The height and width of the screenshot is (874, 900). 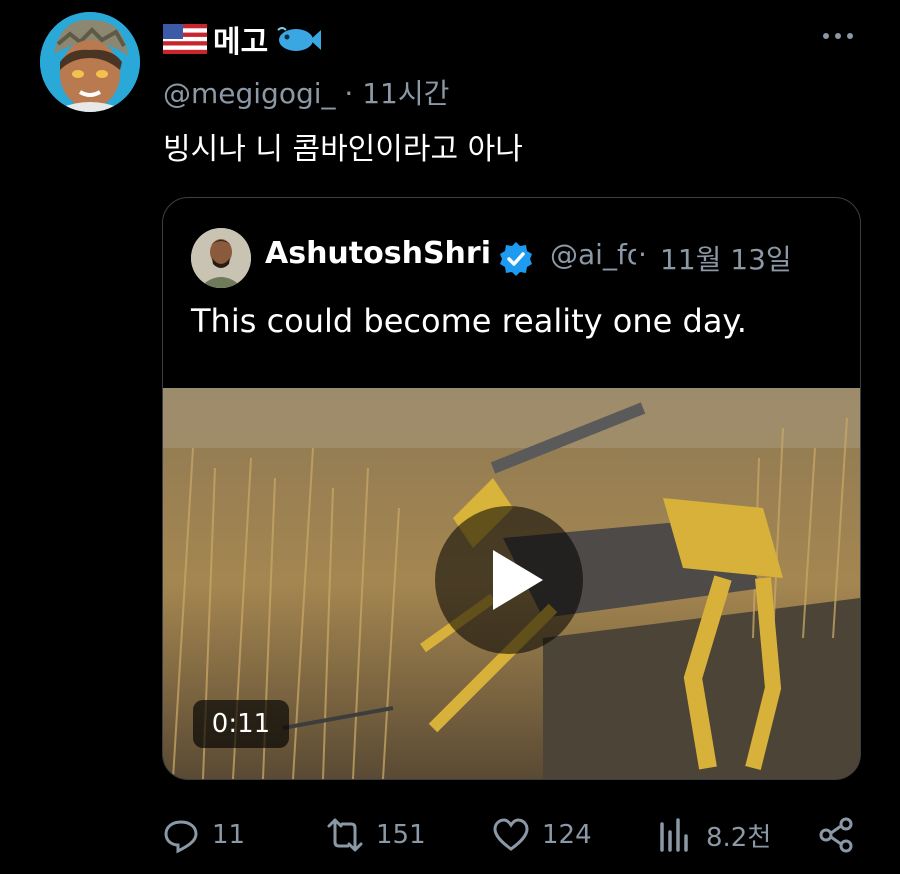 What do you see at coordinates (517, 580) in the screenshot?
I see `play-icon` at bounding box center [517, 580].